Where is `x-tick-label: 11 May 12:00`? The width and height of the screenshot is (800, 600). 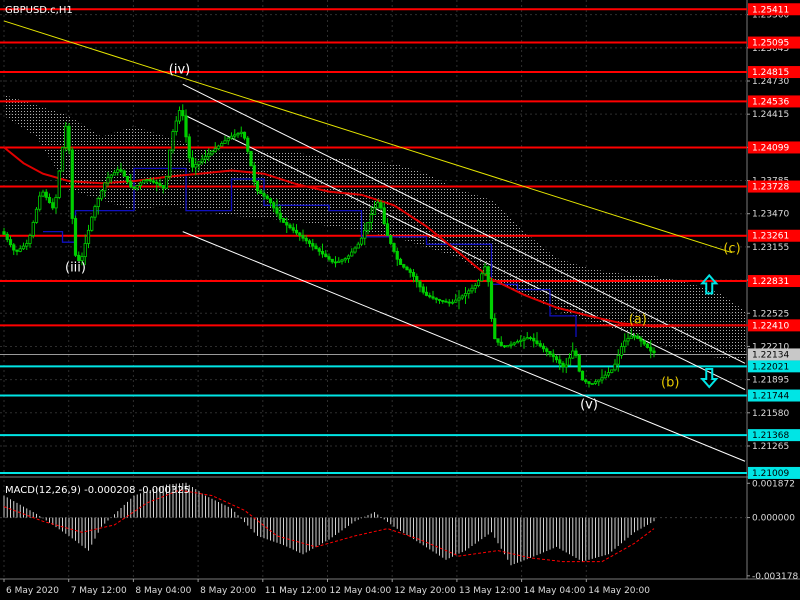
x-tick-label: 11 May 12:00 is located at coordinates (296, 591).